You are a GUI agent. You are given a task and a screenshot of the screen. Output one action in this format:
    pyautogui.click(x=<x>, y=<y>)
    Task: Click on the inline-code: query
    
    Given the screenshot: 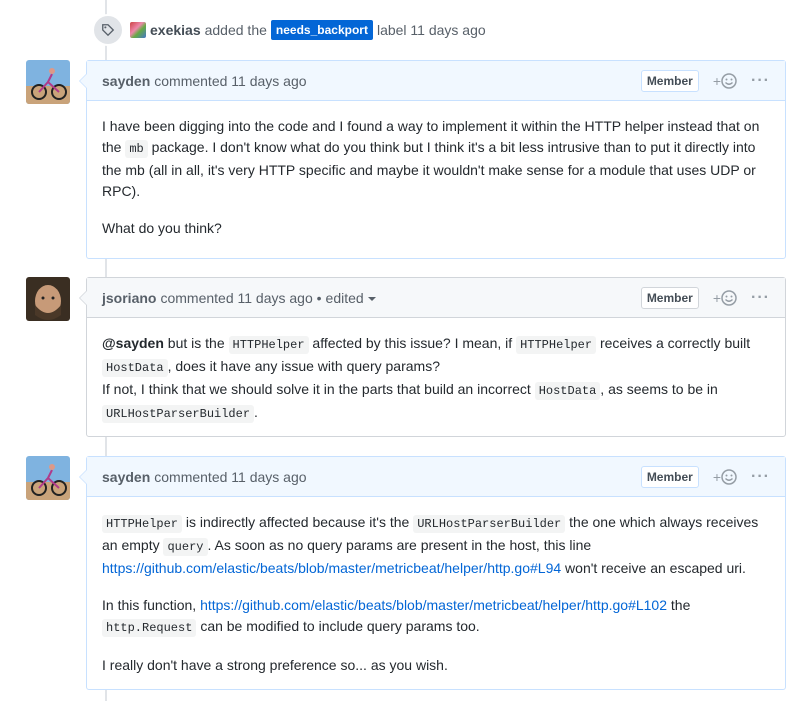 What is the action you would take?
    pyautogui.click(x=185, y=547)
    